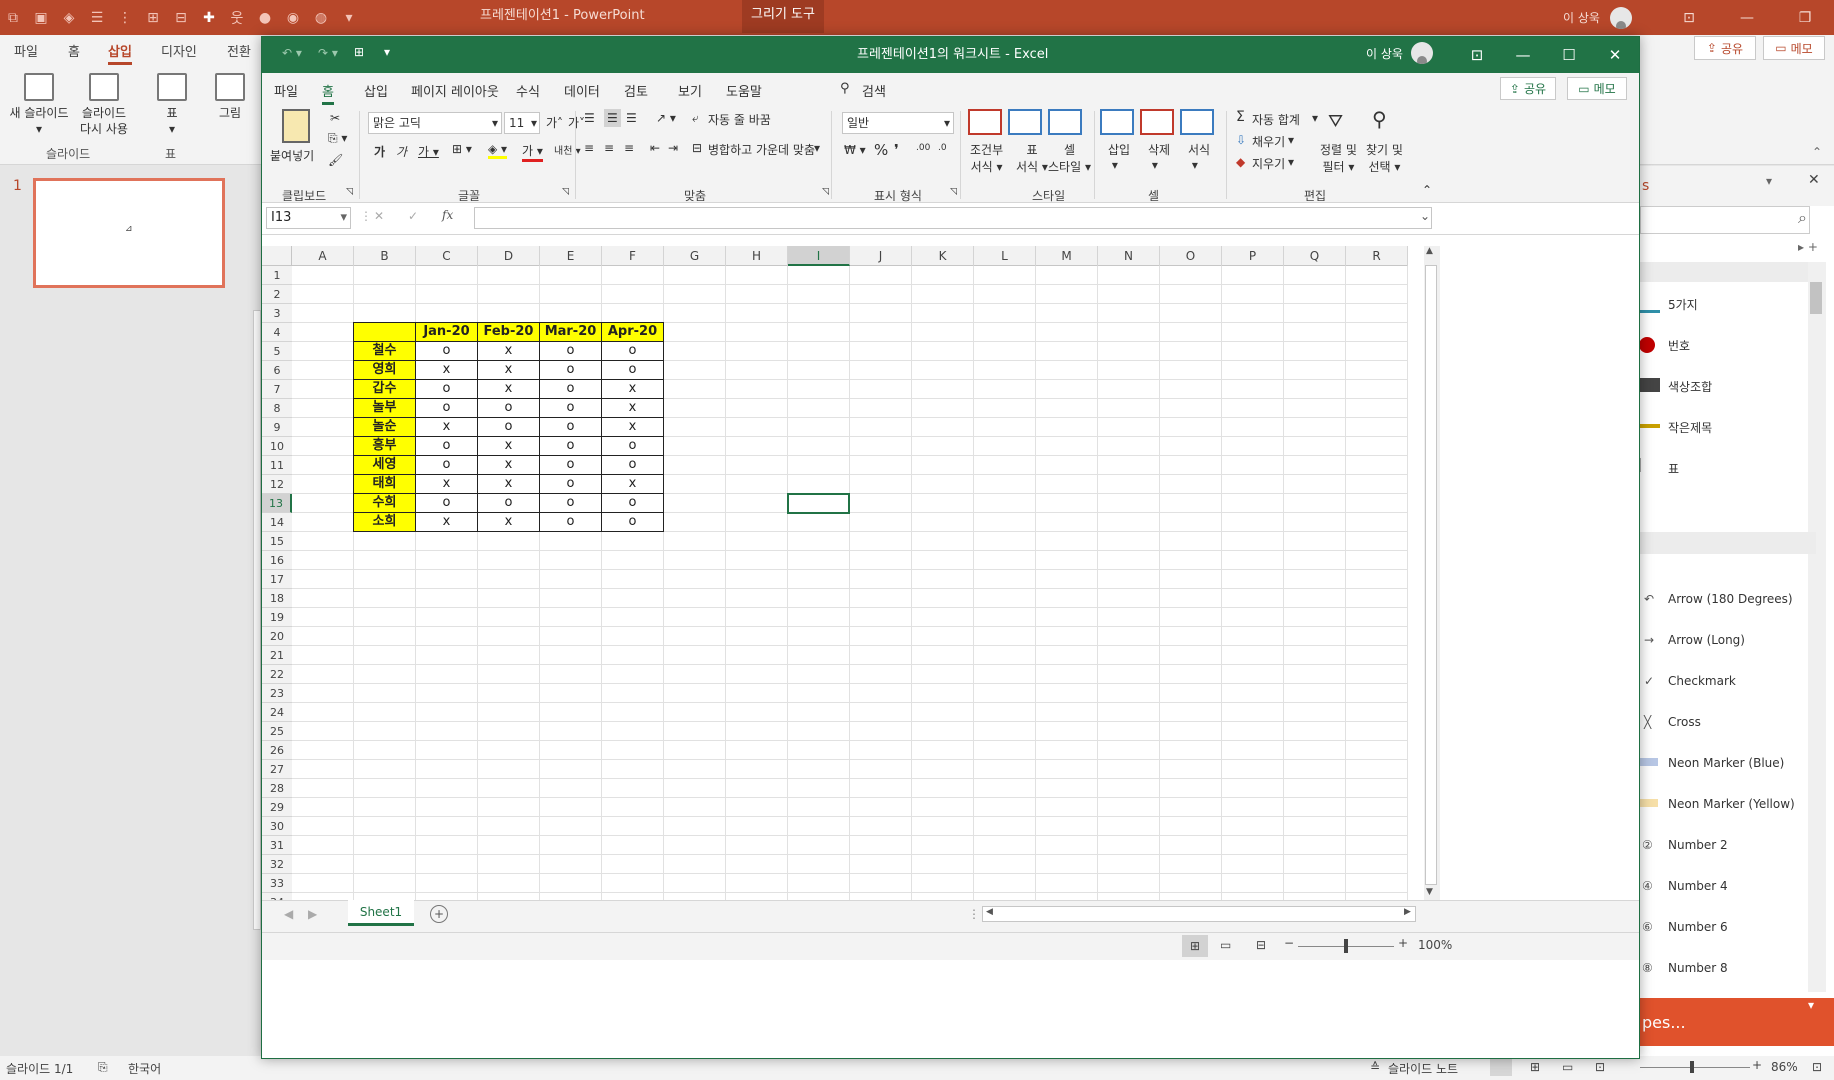 The height and width of the screenshot is (1080, 1834). What do you see at coordinates (761, 149) in the screenshot?
I see `merge-center-button: 병합하고 가운데 맞춤` at bounding box center [761, 149].